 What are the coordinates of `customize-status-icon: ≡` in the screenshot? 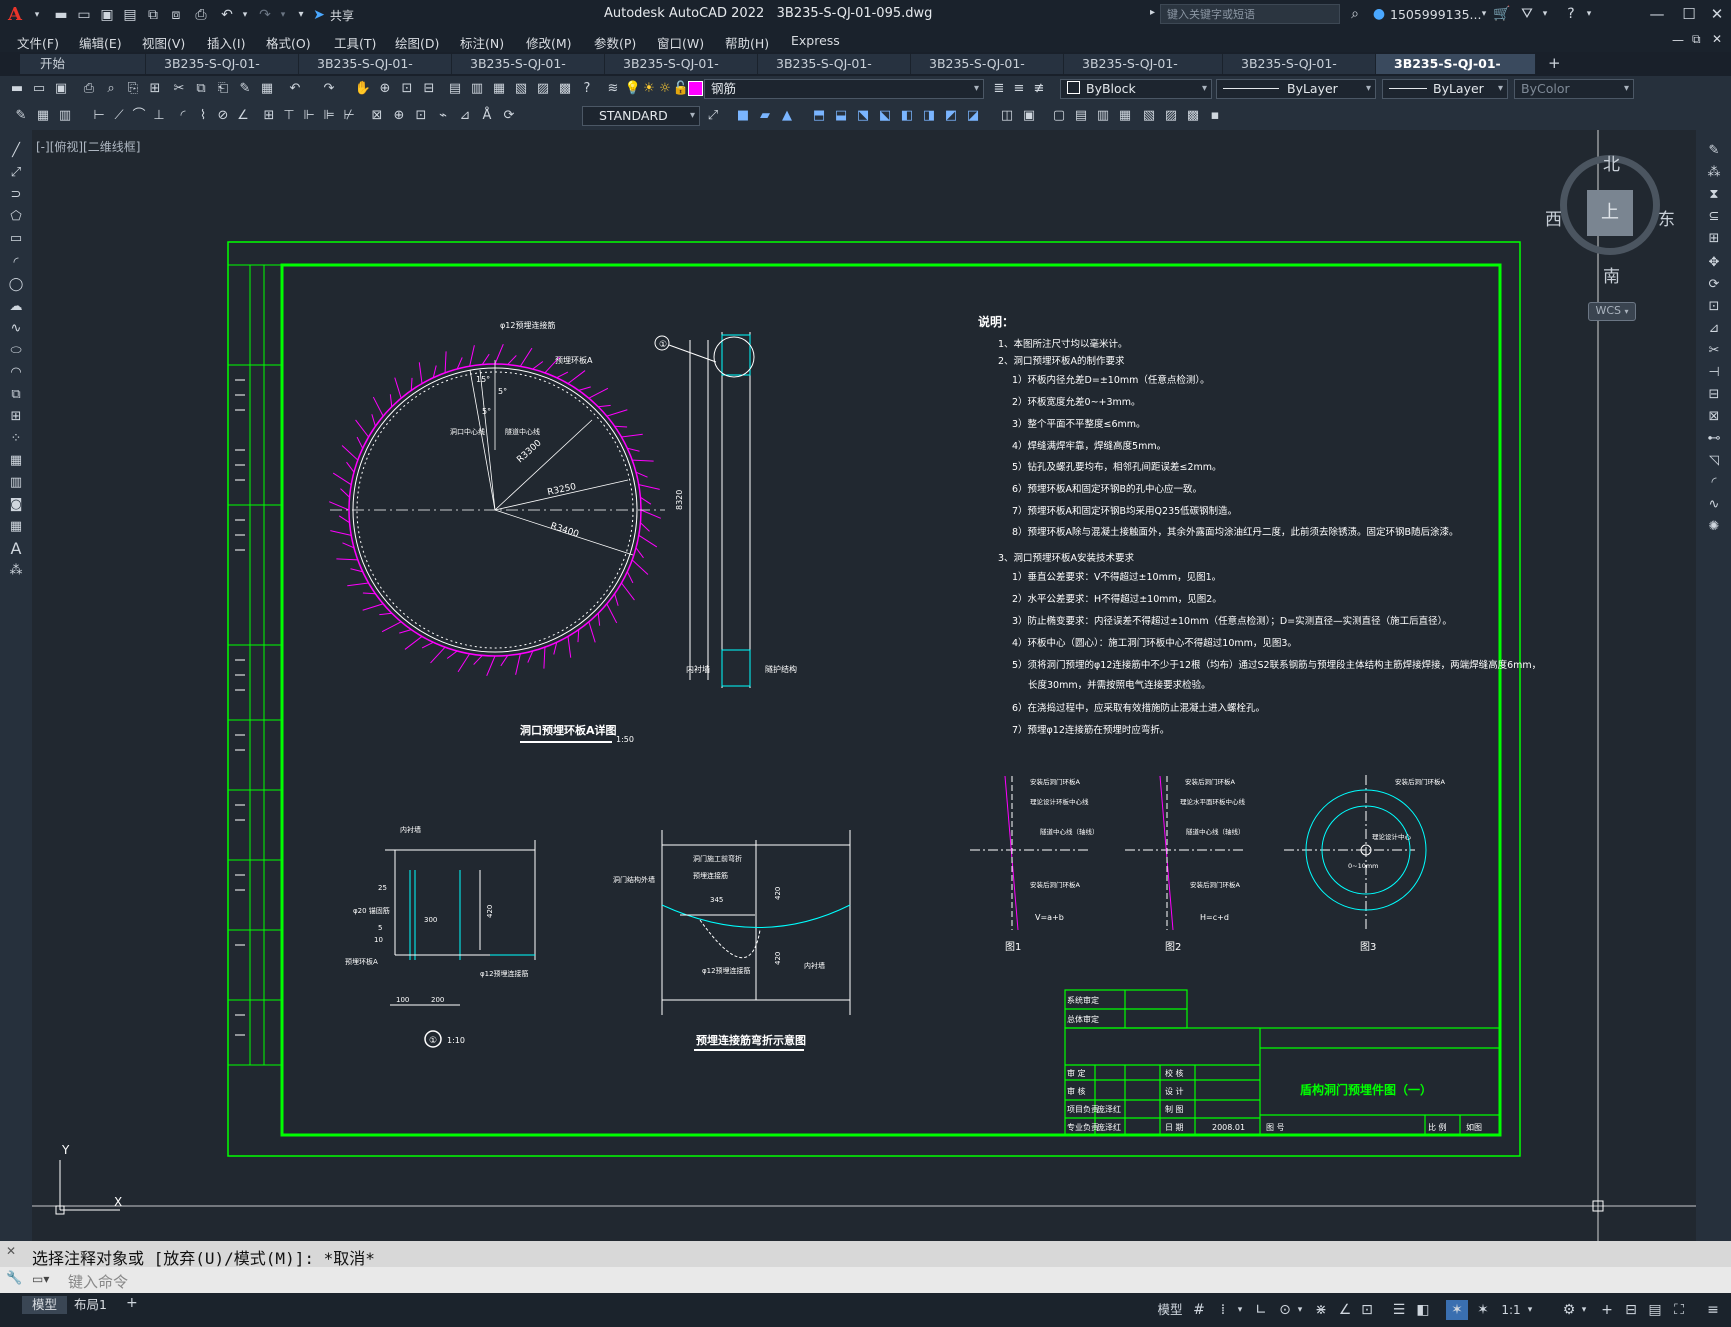 It's located at (1713, 1310).